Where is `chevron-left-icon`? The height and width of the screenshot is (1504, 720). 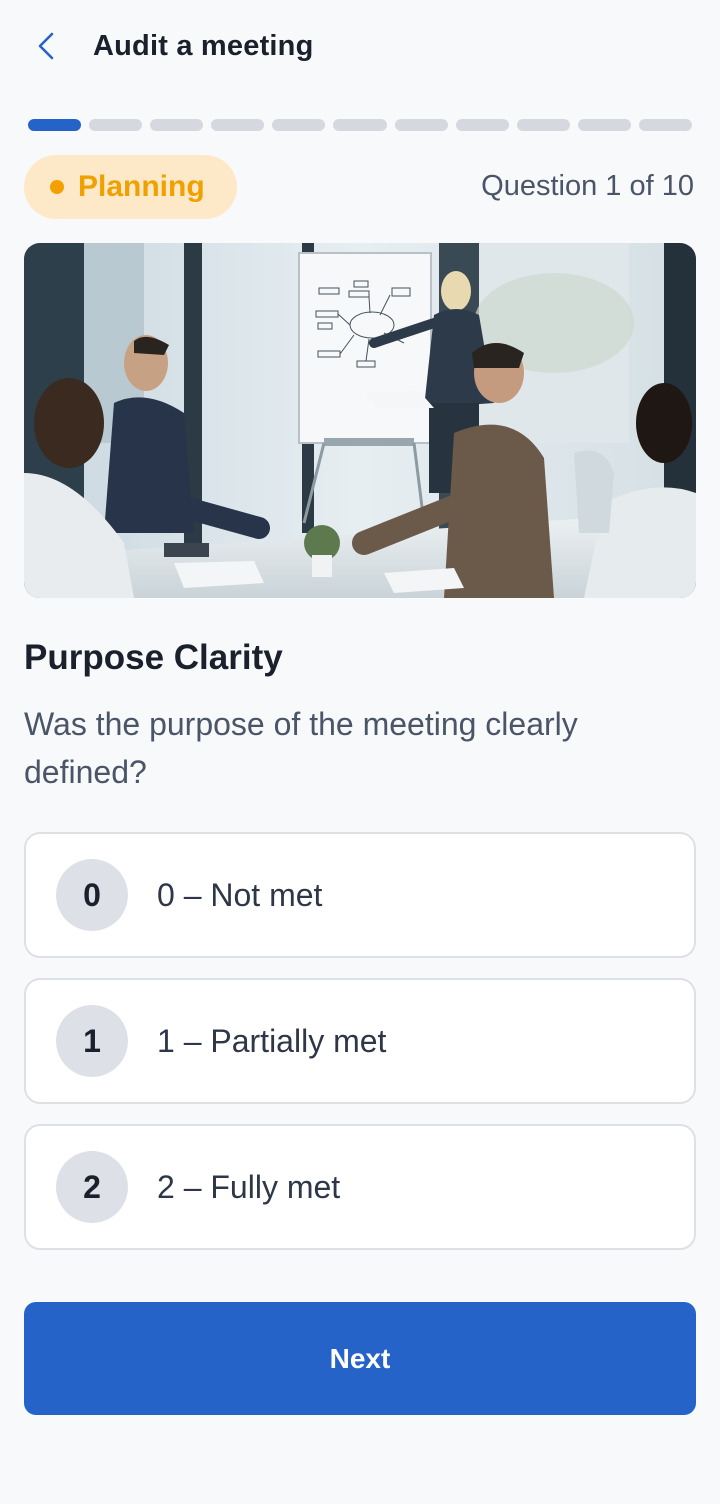 chevron-left-icon is located at coordinates (46, 46).